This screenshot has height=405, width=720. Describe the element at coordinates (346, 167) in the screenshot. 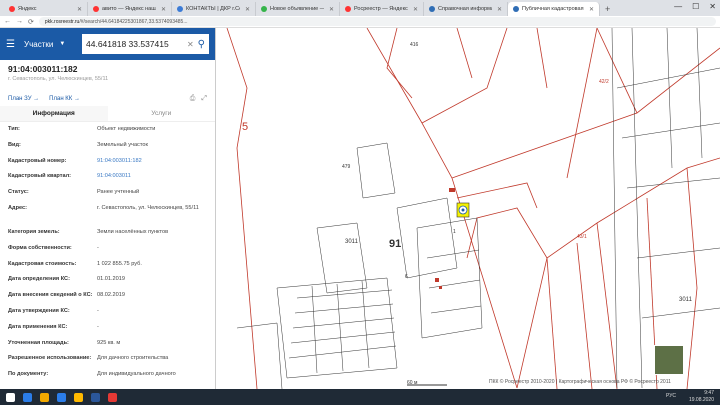

I see `map-label-479: 479` at that location.